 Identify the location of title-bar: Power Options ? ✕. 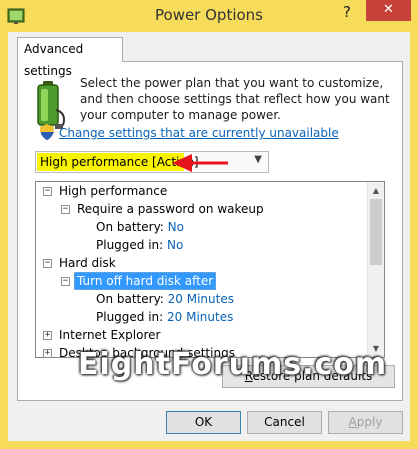
(209, 16).